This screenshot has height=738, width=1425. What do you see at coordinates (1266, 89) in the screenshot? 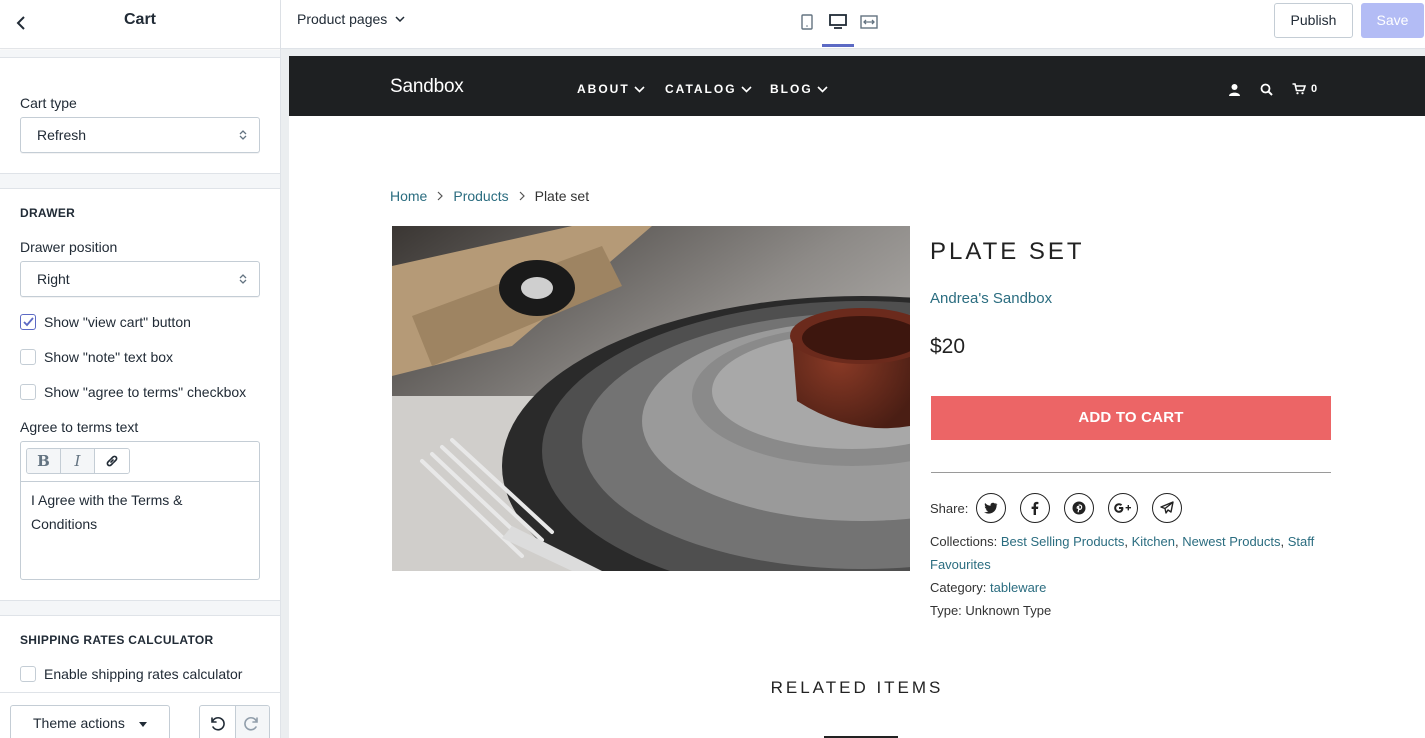
I see `search-button` at bounding box center [1266, 89].